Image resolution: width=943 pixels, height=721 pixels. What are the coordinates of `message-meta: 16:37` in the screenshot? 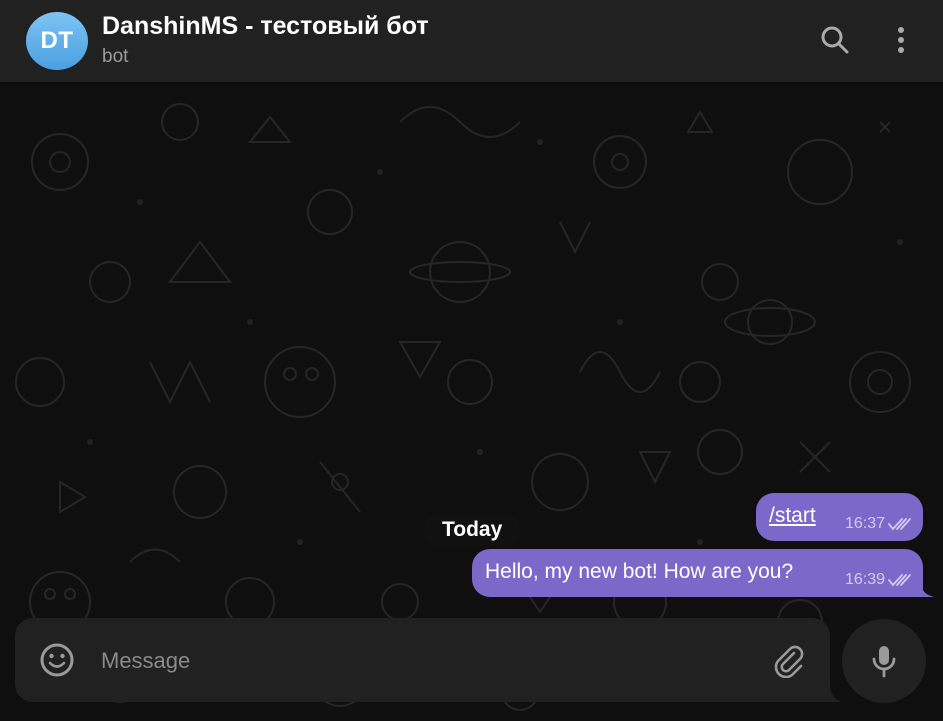 It's located at (879, 524).